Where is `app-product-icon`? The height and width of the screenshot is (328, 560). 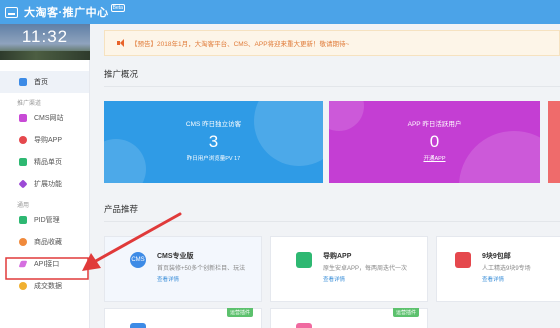 app-product-icon is located at coordinates (304, 260).